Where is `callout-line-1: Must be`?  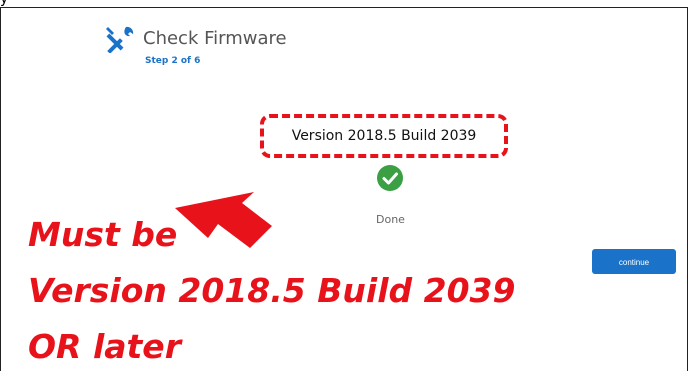
callout-line-1: Must be is located at coordinates (103, 234).